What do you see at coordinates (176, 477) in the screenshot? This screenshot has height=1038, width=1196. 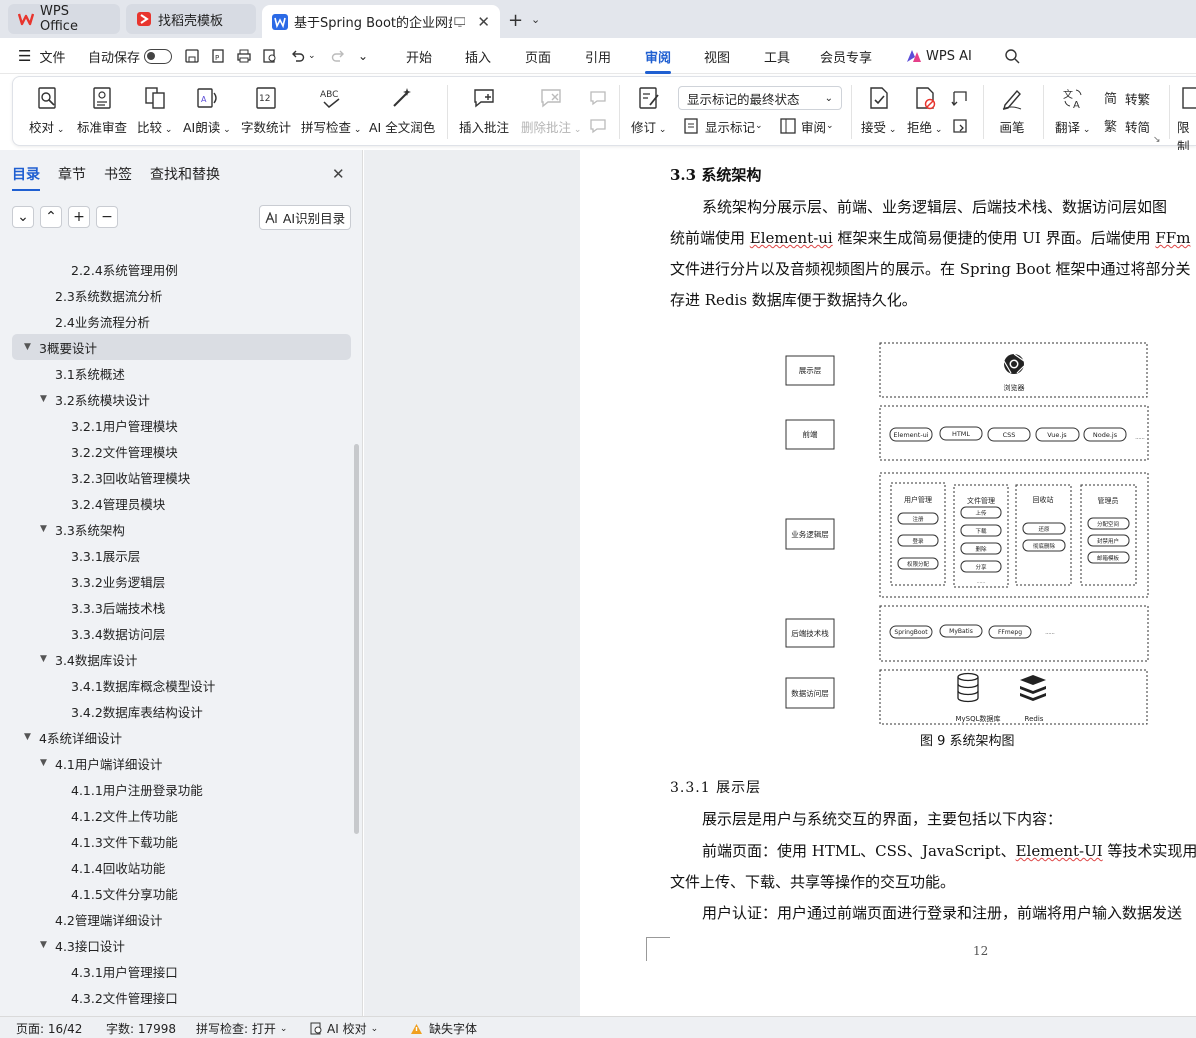 I see `toc-item: 3.2.3回收站管理模块` at bounding box center [176, 477].